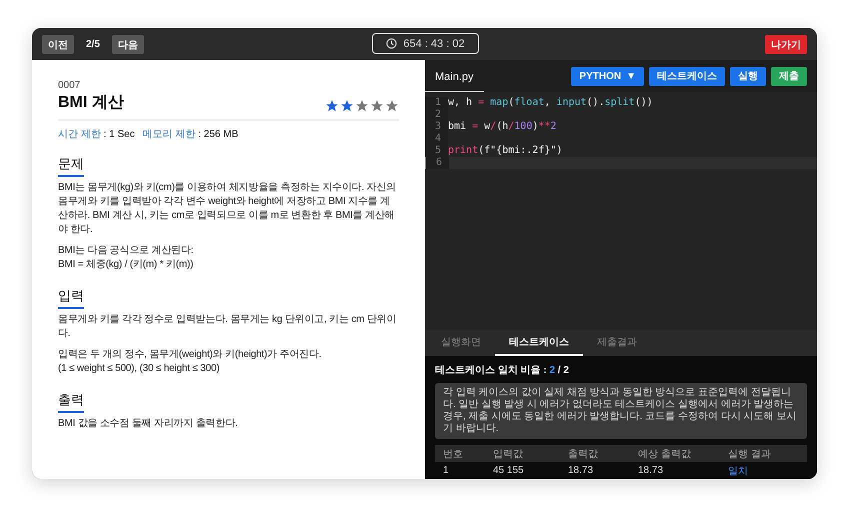  I want to click on code-line: w, h = map(float, input().split()), so click(550, 103).